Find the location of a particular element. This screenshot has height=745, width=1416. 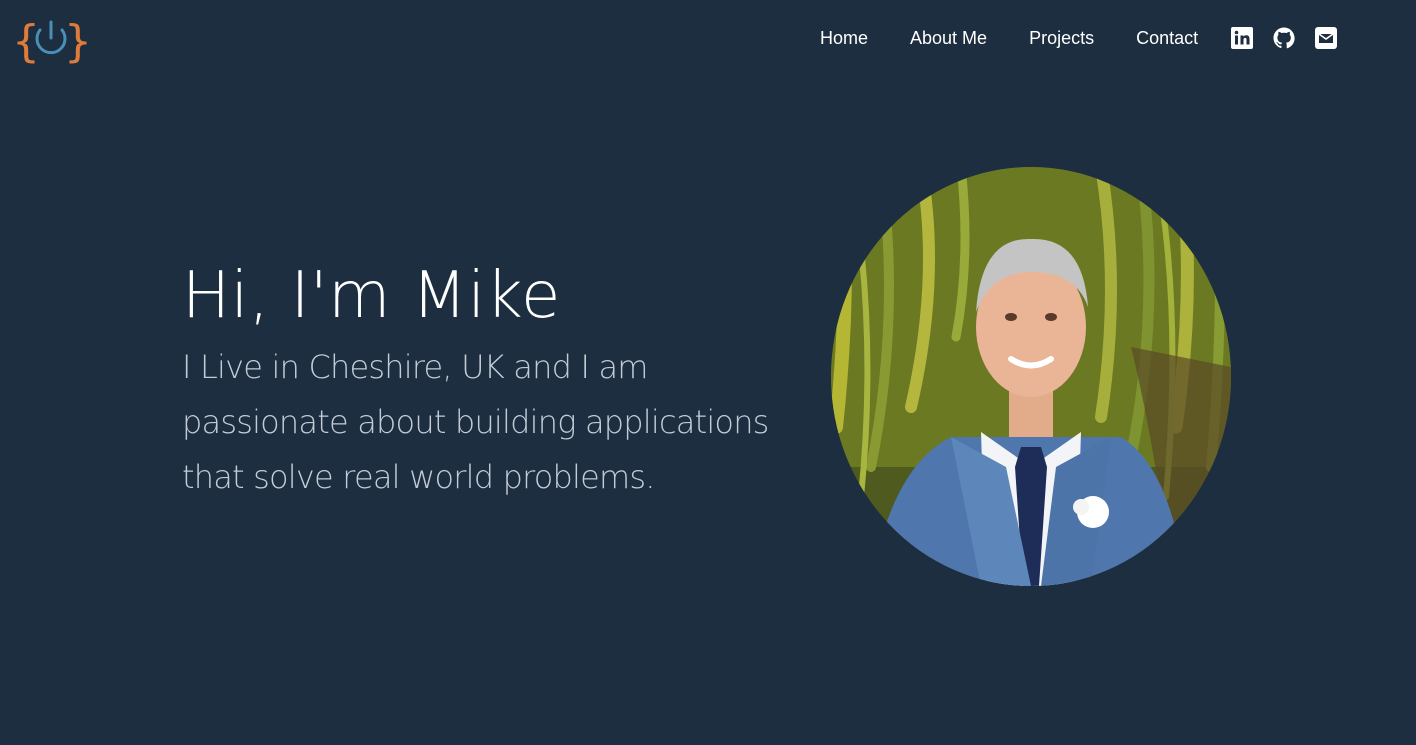

main-nav: Home About Me Projects Contact is located at coordinates (1079, 38).